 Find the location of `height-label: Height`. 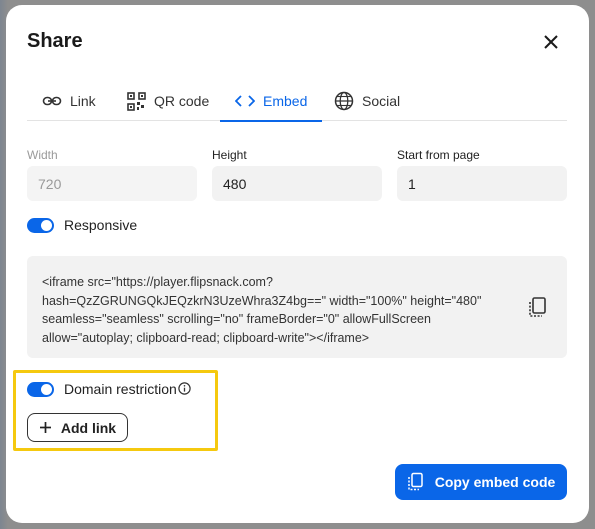

height-label: Height is located at coordinates (229, 155).